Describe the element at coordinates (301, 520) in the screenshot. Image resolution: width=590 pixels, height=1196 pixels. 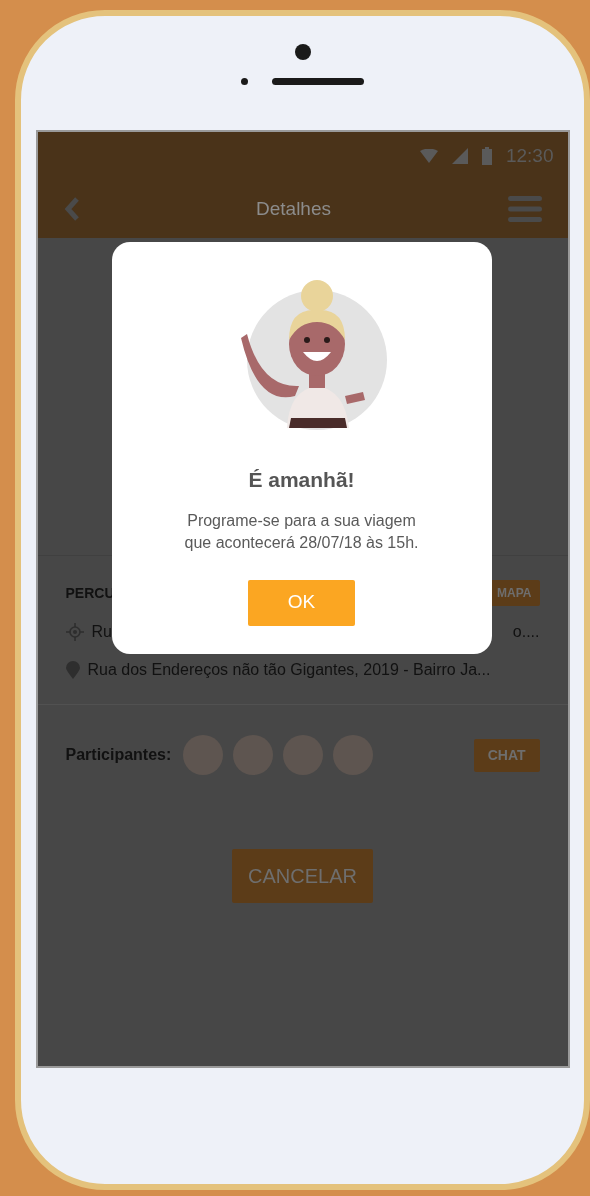
I see `dialog-message: Programe-se para a sua viagem` at that location.